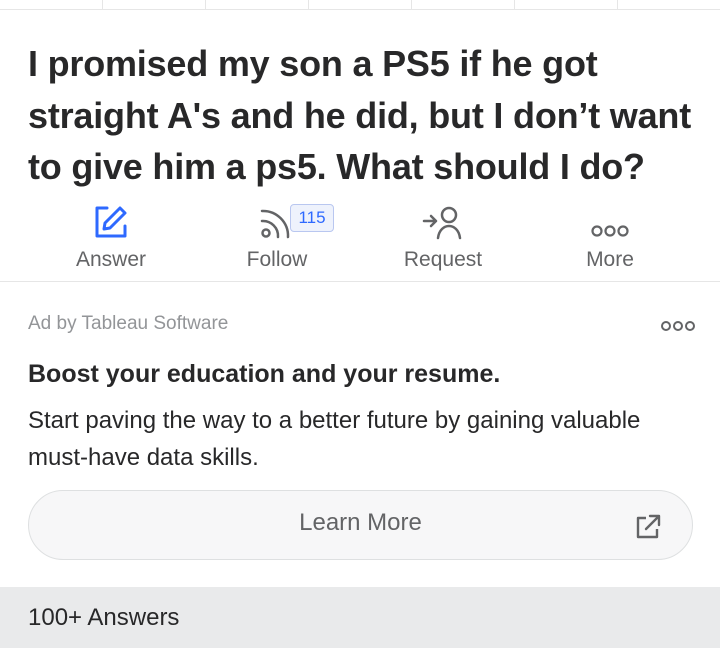 Image resolution: width=720 pixels, height=648 pixels. Describe the element at coordinates (360, 239) in the screenshot. I see `question-action-bar: Answer Follow Request More` at that location.